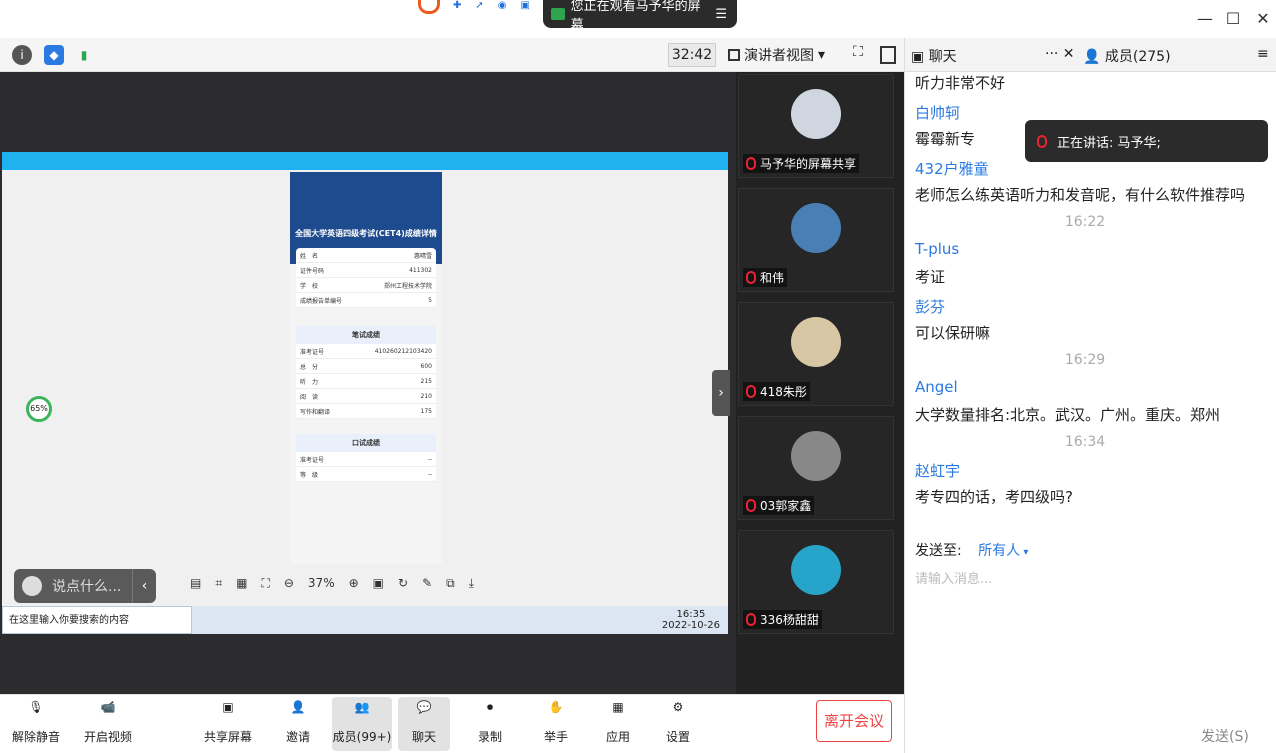 Image resolution: width=1276 pixels, height=753 pixels. Describe the element at coordinates (1233, 19) in the screenshot. I see `maximize-button: ☐` at that location.